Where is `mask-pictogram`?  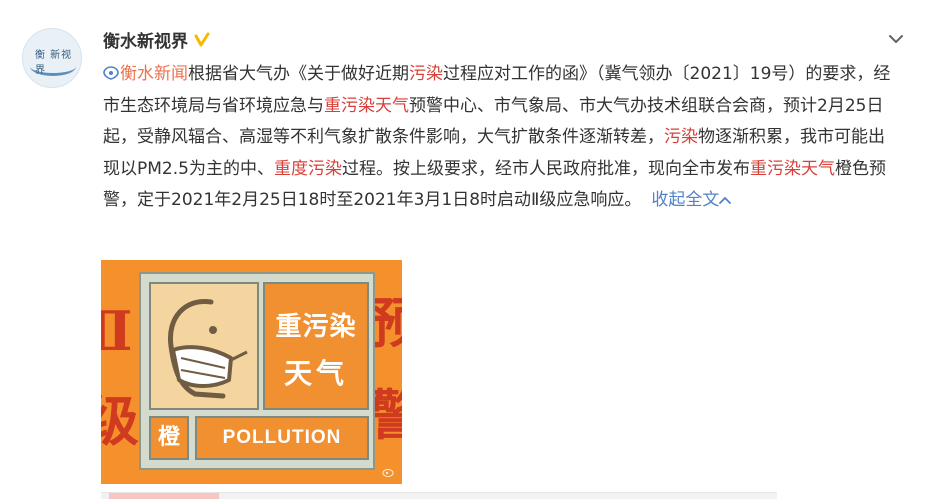 mask-pictogram is located at coordinates (204, 346).